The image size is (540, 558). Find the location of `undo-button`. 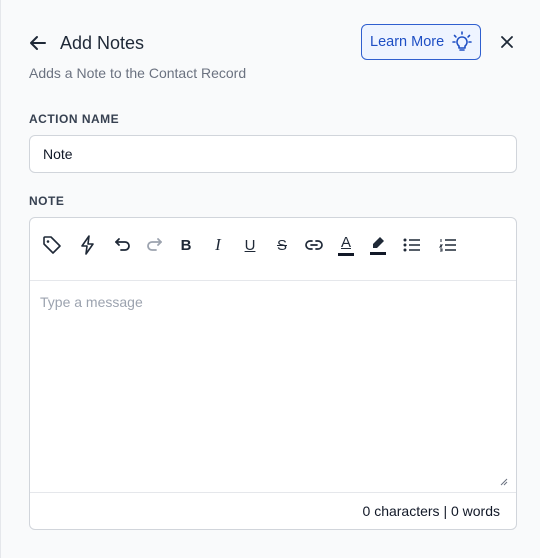

undo-button is located at coordinates (123, 245).